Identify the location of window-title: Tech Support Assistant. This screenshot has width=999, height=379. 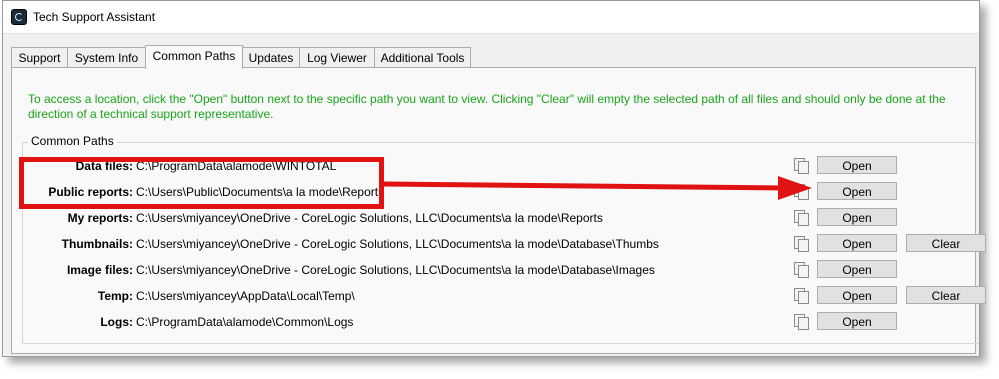
(94, 17).